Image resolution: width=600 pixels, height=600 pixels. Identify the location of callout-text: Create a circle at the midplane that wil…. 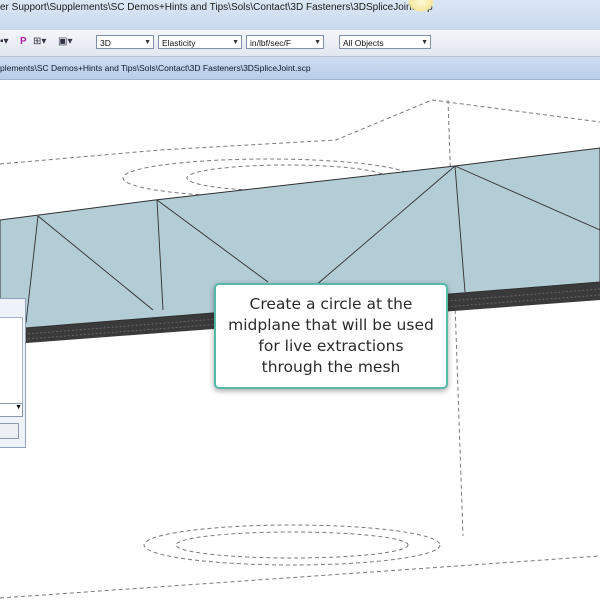
(331, 335).